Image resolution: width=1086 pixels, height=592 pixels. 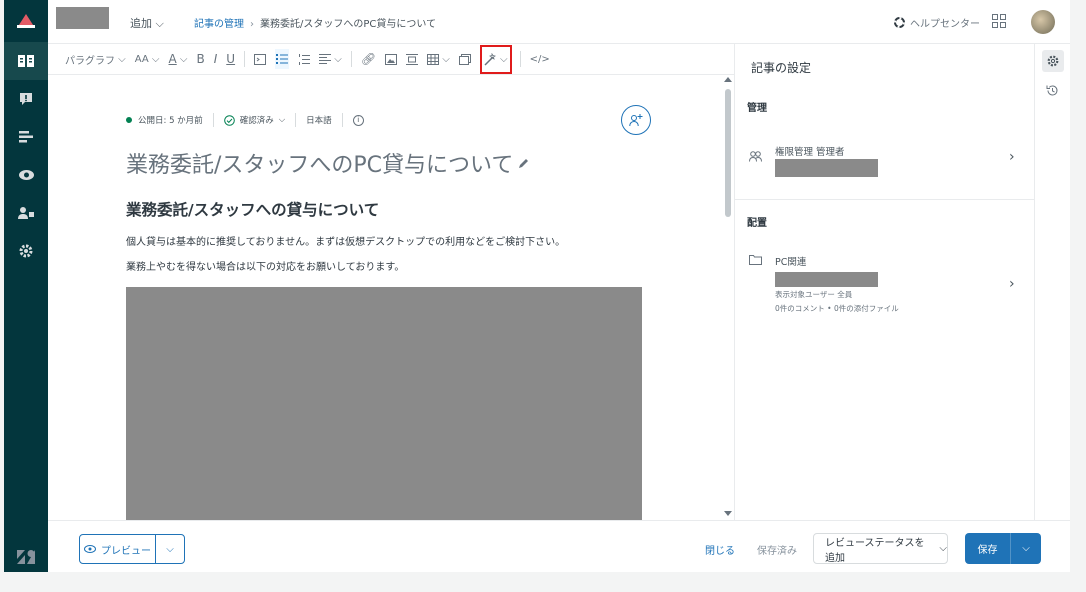 I want to click on bulleted-list-icon, so click(x=282, y=59).